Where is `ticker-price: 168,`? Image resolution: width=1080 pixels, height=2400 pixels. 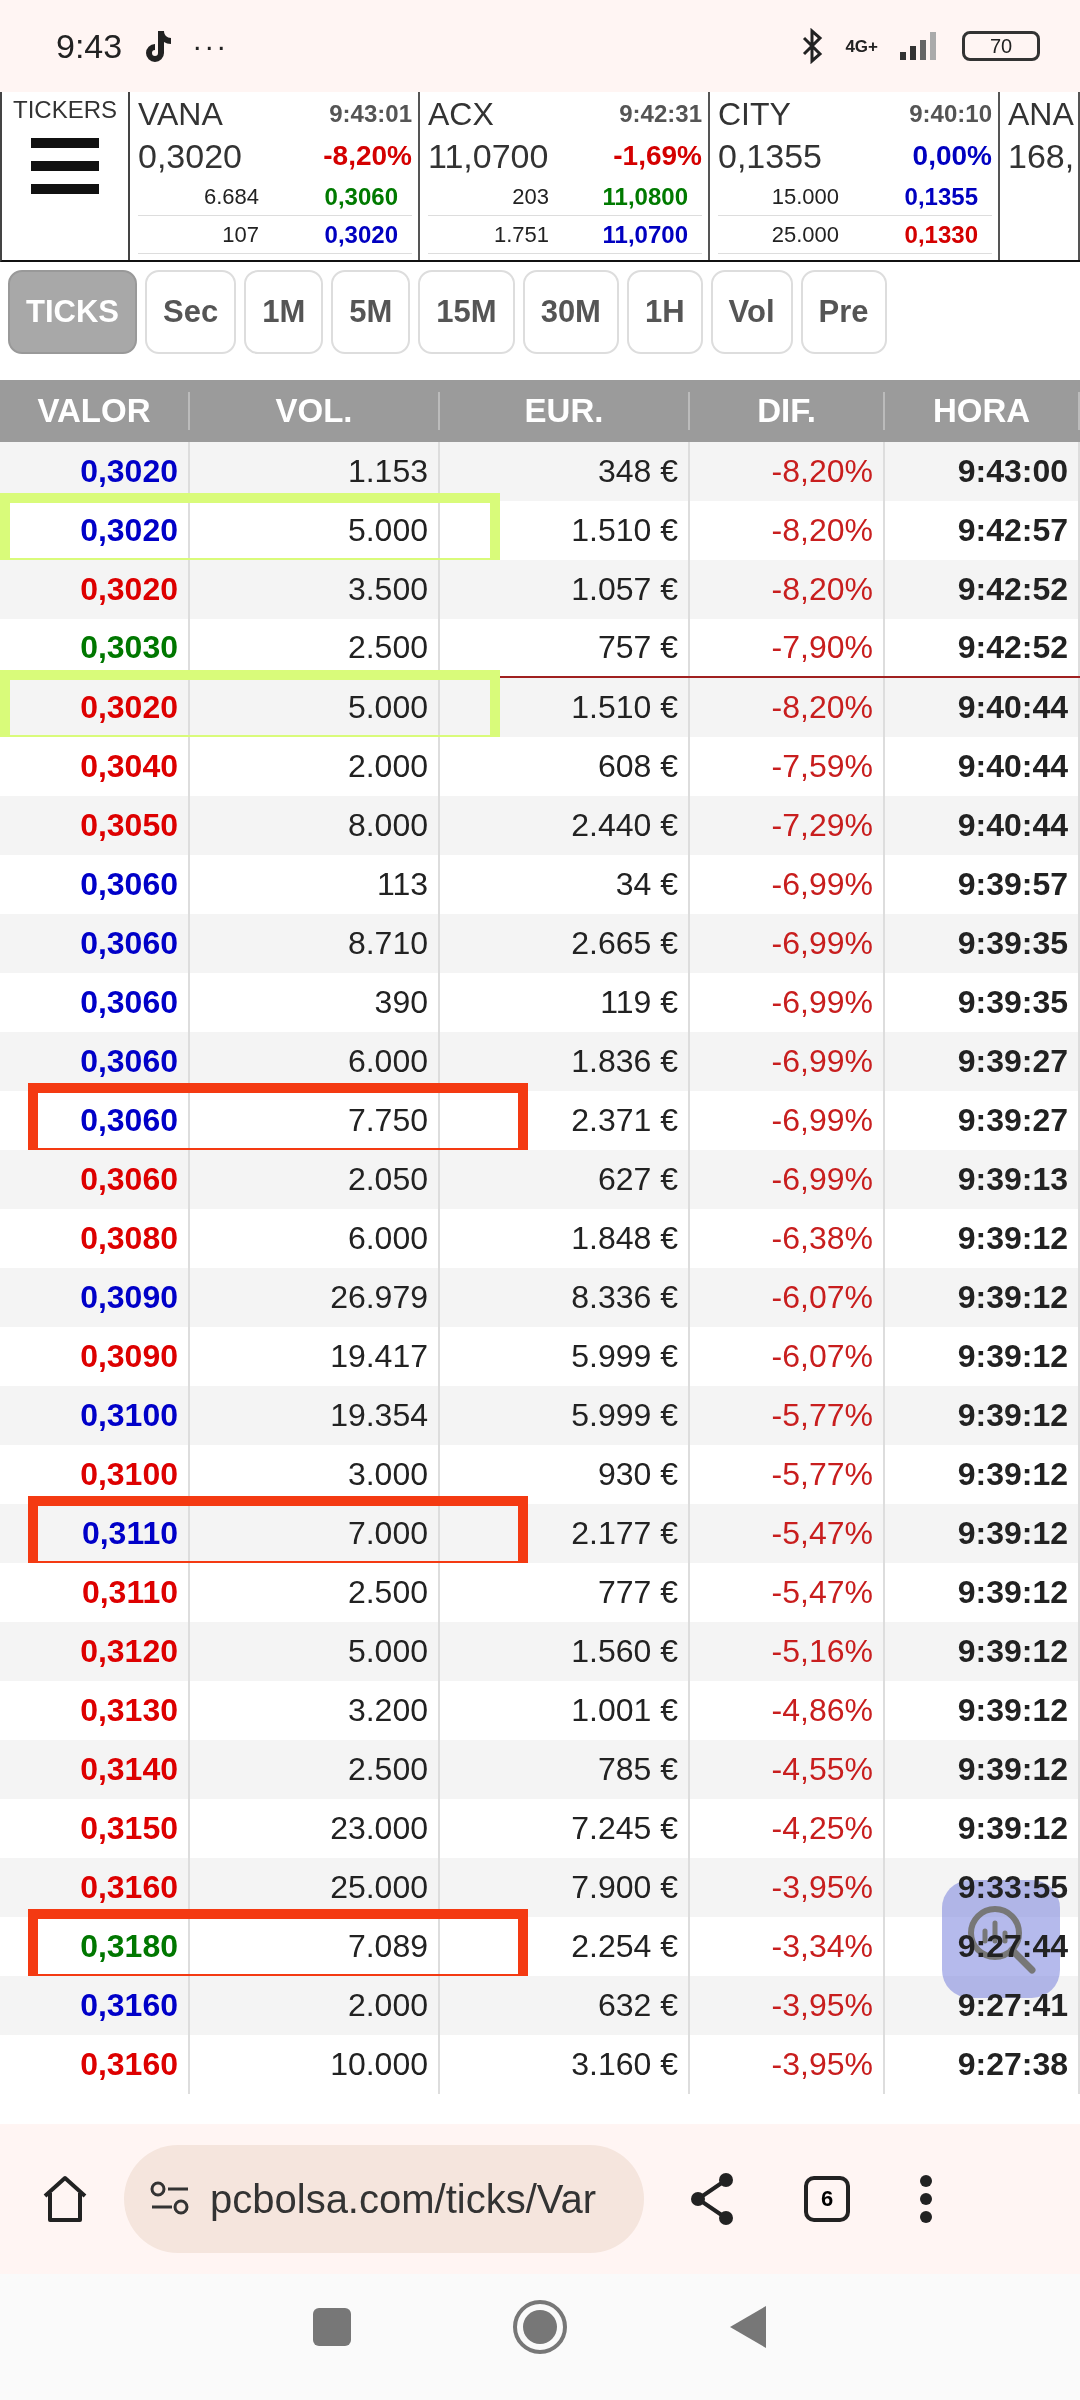
ticker-price: 168, is located at coordinates (1041, 156).